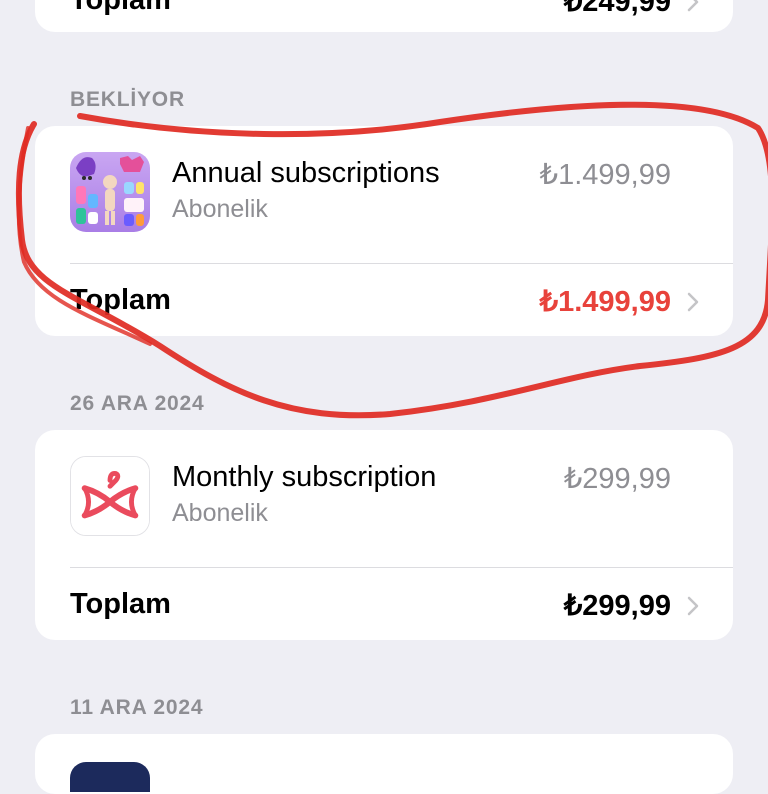 The width and height of the screenshot is (768, 794). I want to click on total-row: Toplam ₺299,99, so click(384, 604).